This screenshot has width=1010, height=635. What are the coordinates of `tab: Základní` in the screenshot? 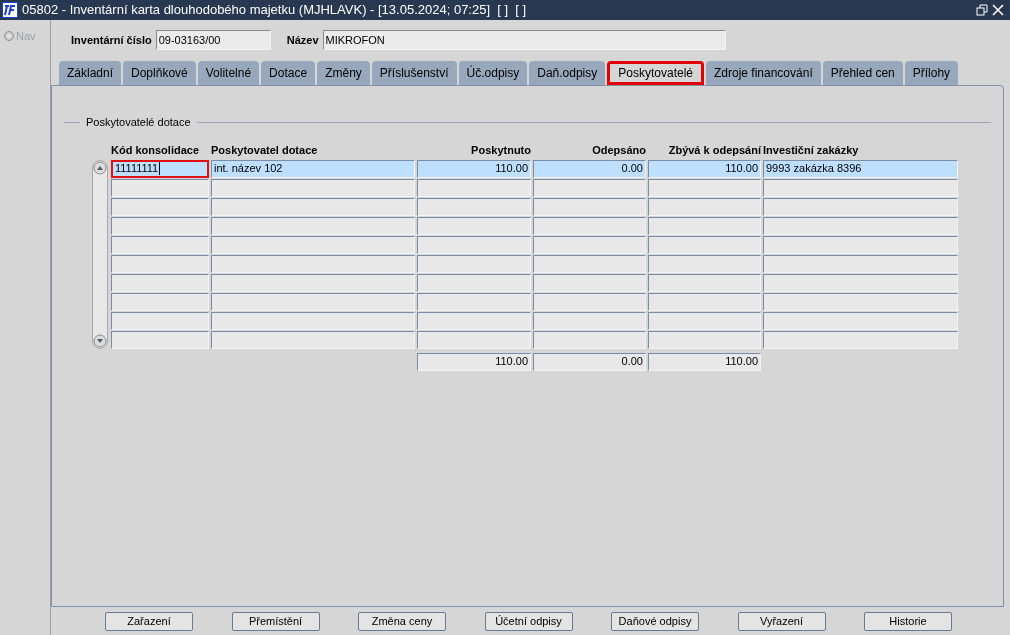 It's located at (90, 73).